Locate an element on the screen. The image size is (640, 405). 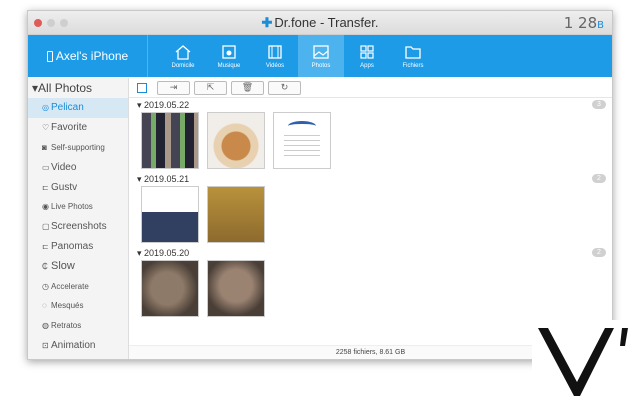
sidebar-item-accelerate: ◷ Accelerate is located at coordinates (78, 286).